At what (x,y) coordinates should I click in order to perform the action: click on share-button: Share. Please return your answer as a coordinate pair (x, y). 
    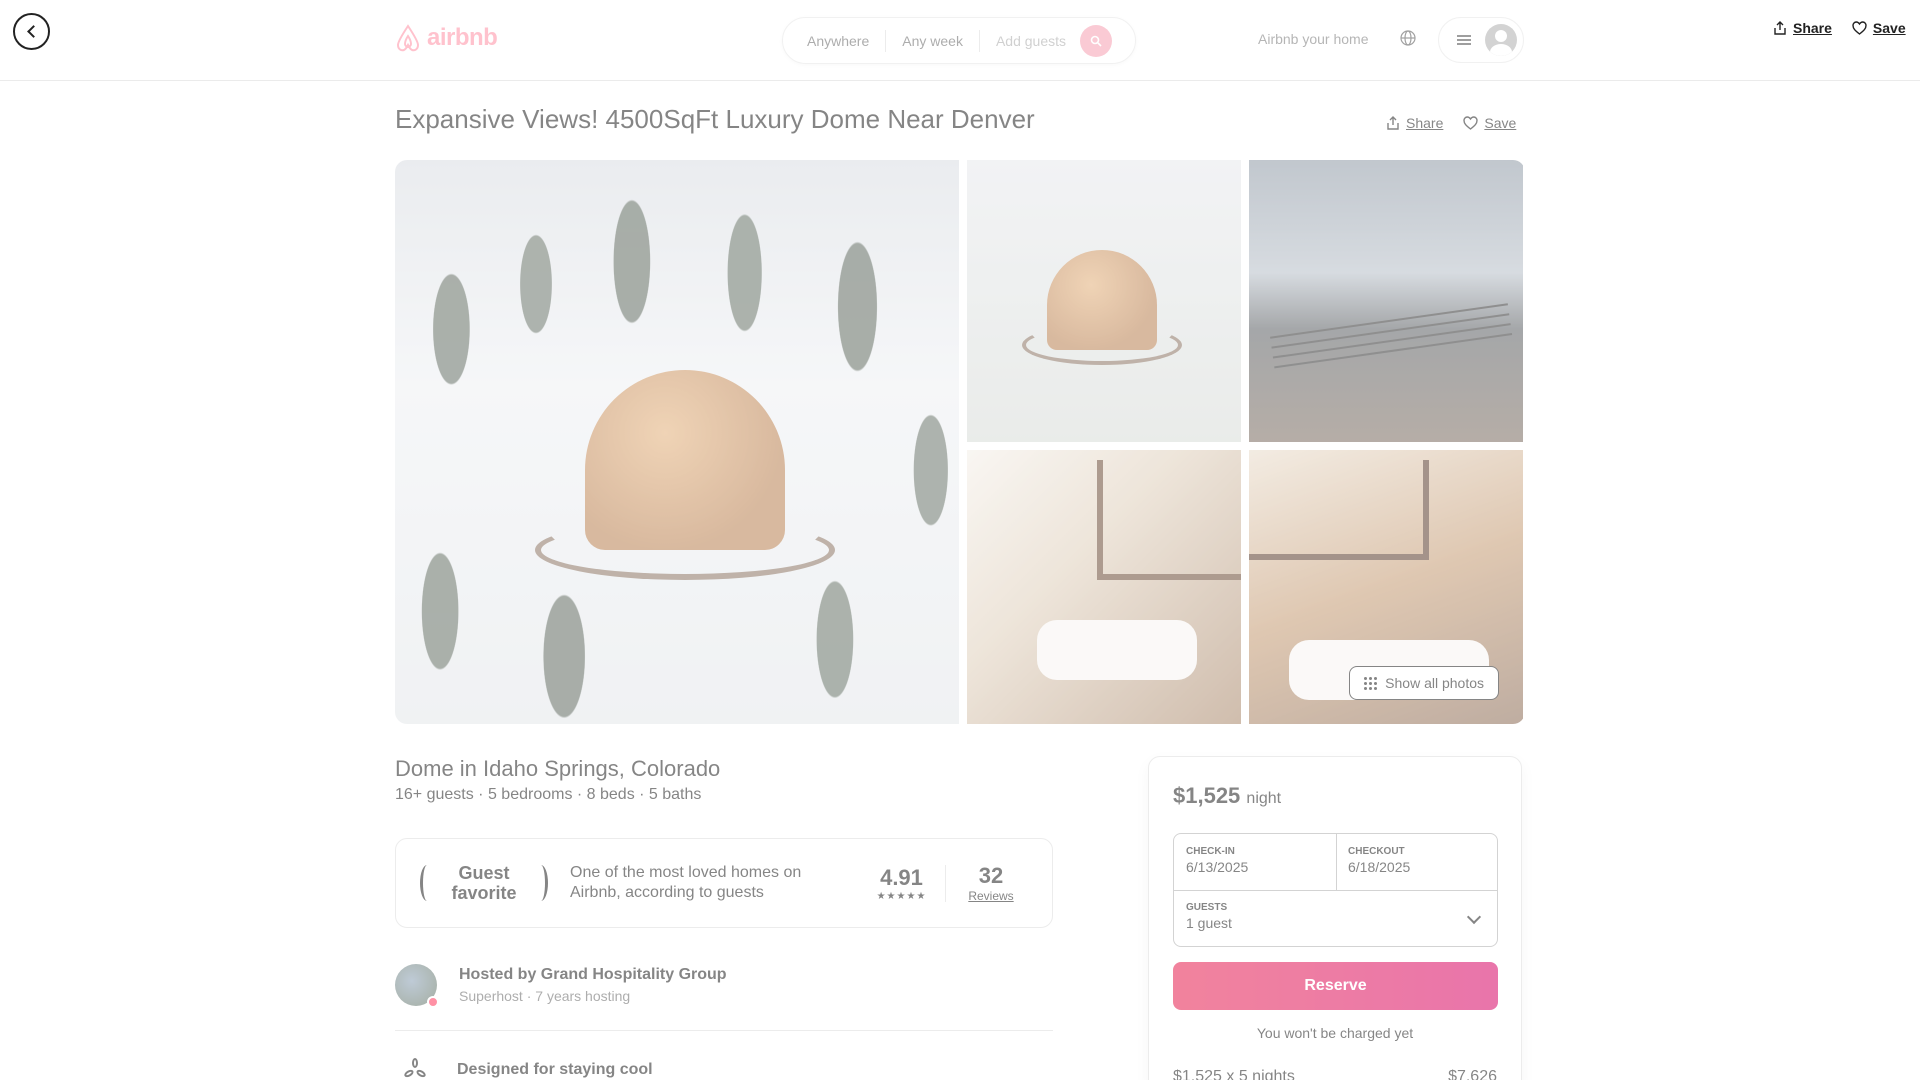
    Looking at the image, I should click on (1414, 123).